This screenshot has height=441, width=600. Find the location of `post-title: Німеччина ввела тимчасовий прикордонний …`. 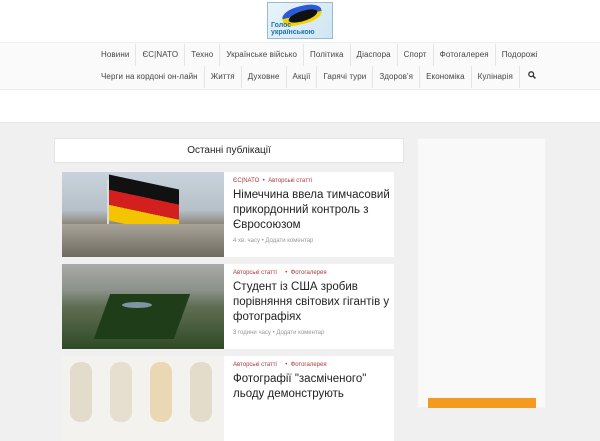

post-title: Німеччина ввела тимчасовий прикордонний … is located at coordinates (313, 210).